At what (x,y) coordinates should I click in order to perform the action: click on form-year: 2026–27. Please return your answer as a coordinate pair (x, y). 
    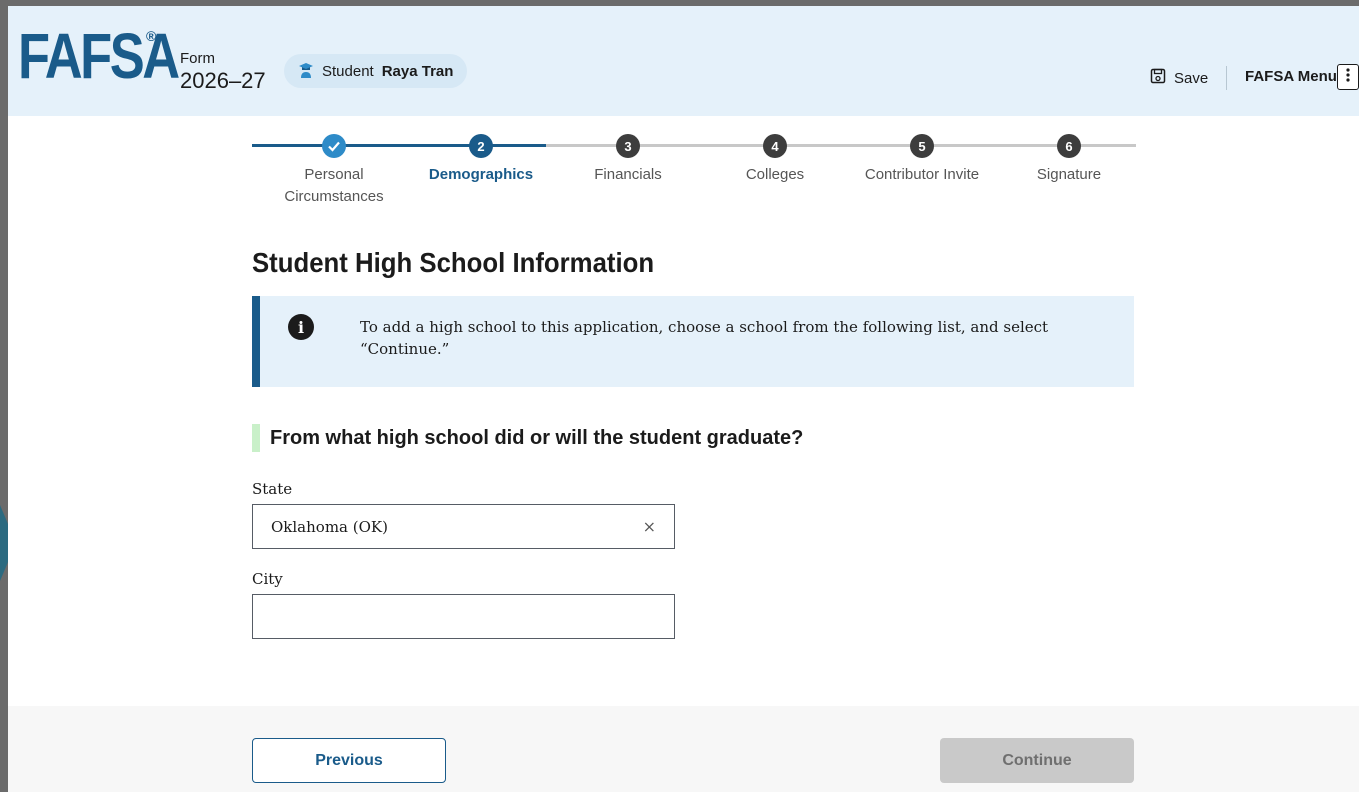
    Looking at the image, I should click on (223, 80).